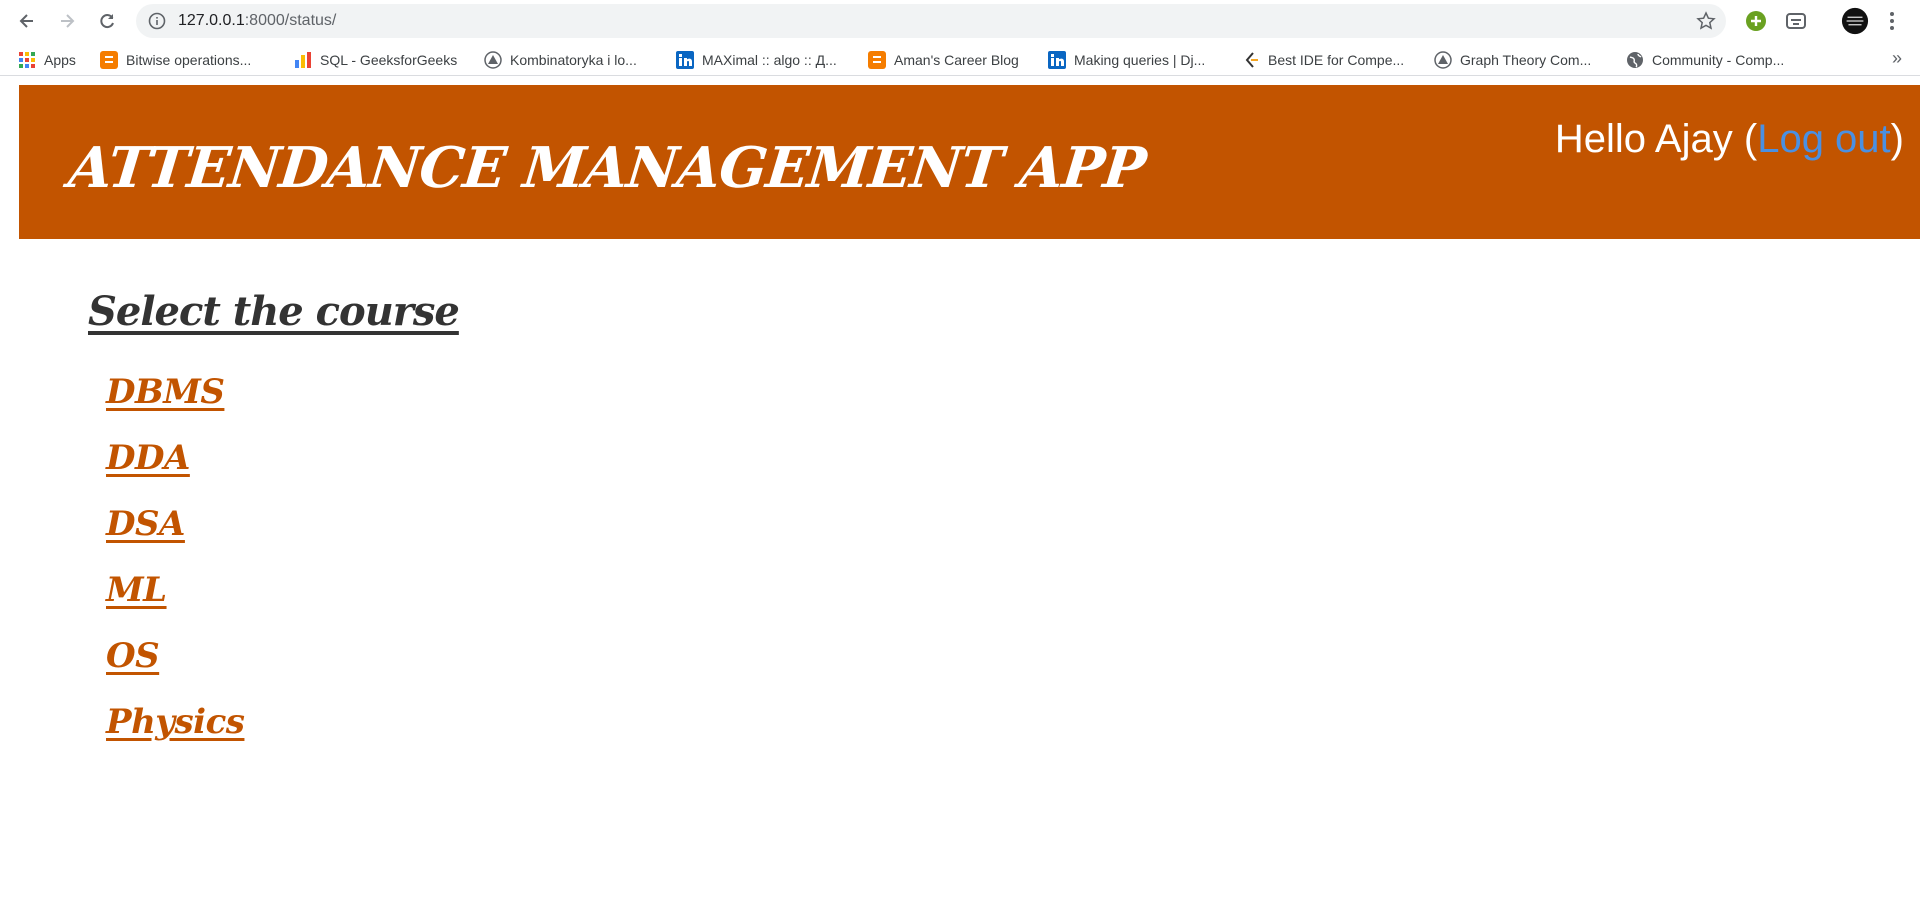  I want to click on apps-grid-icon, so click(27, 60).